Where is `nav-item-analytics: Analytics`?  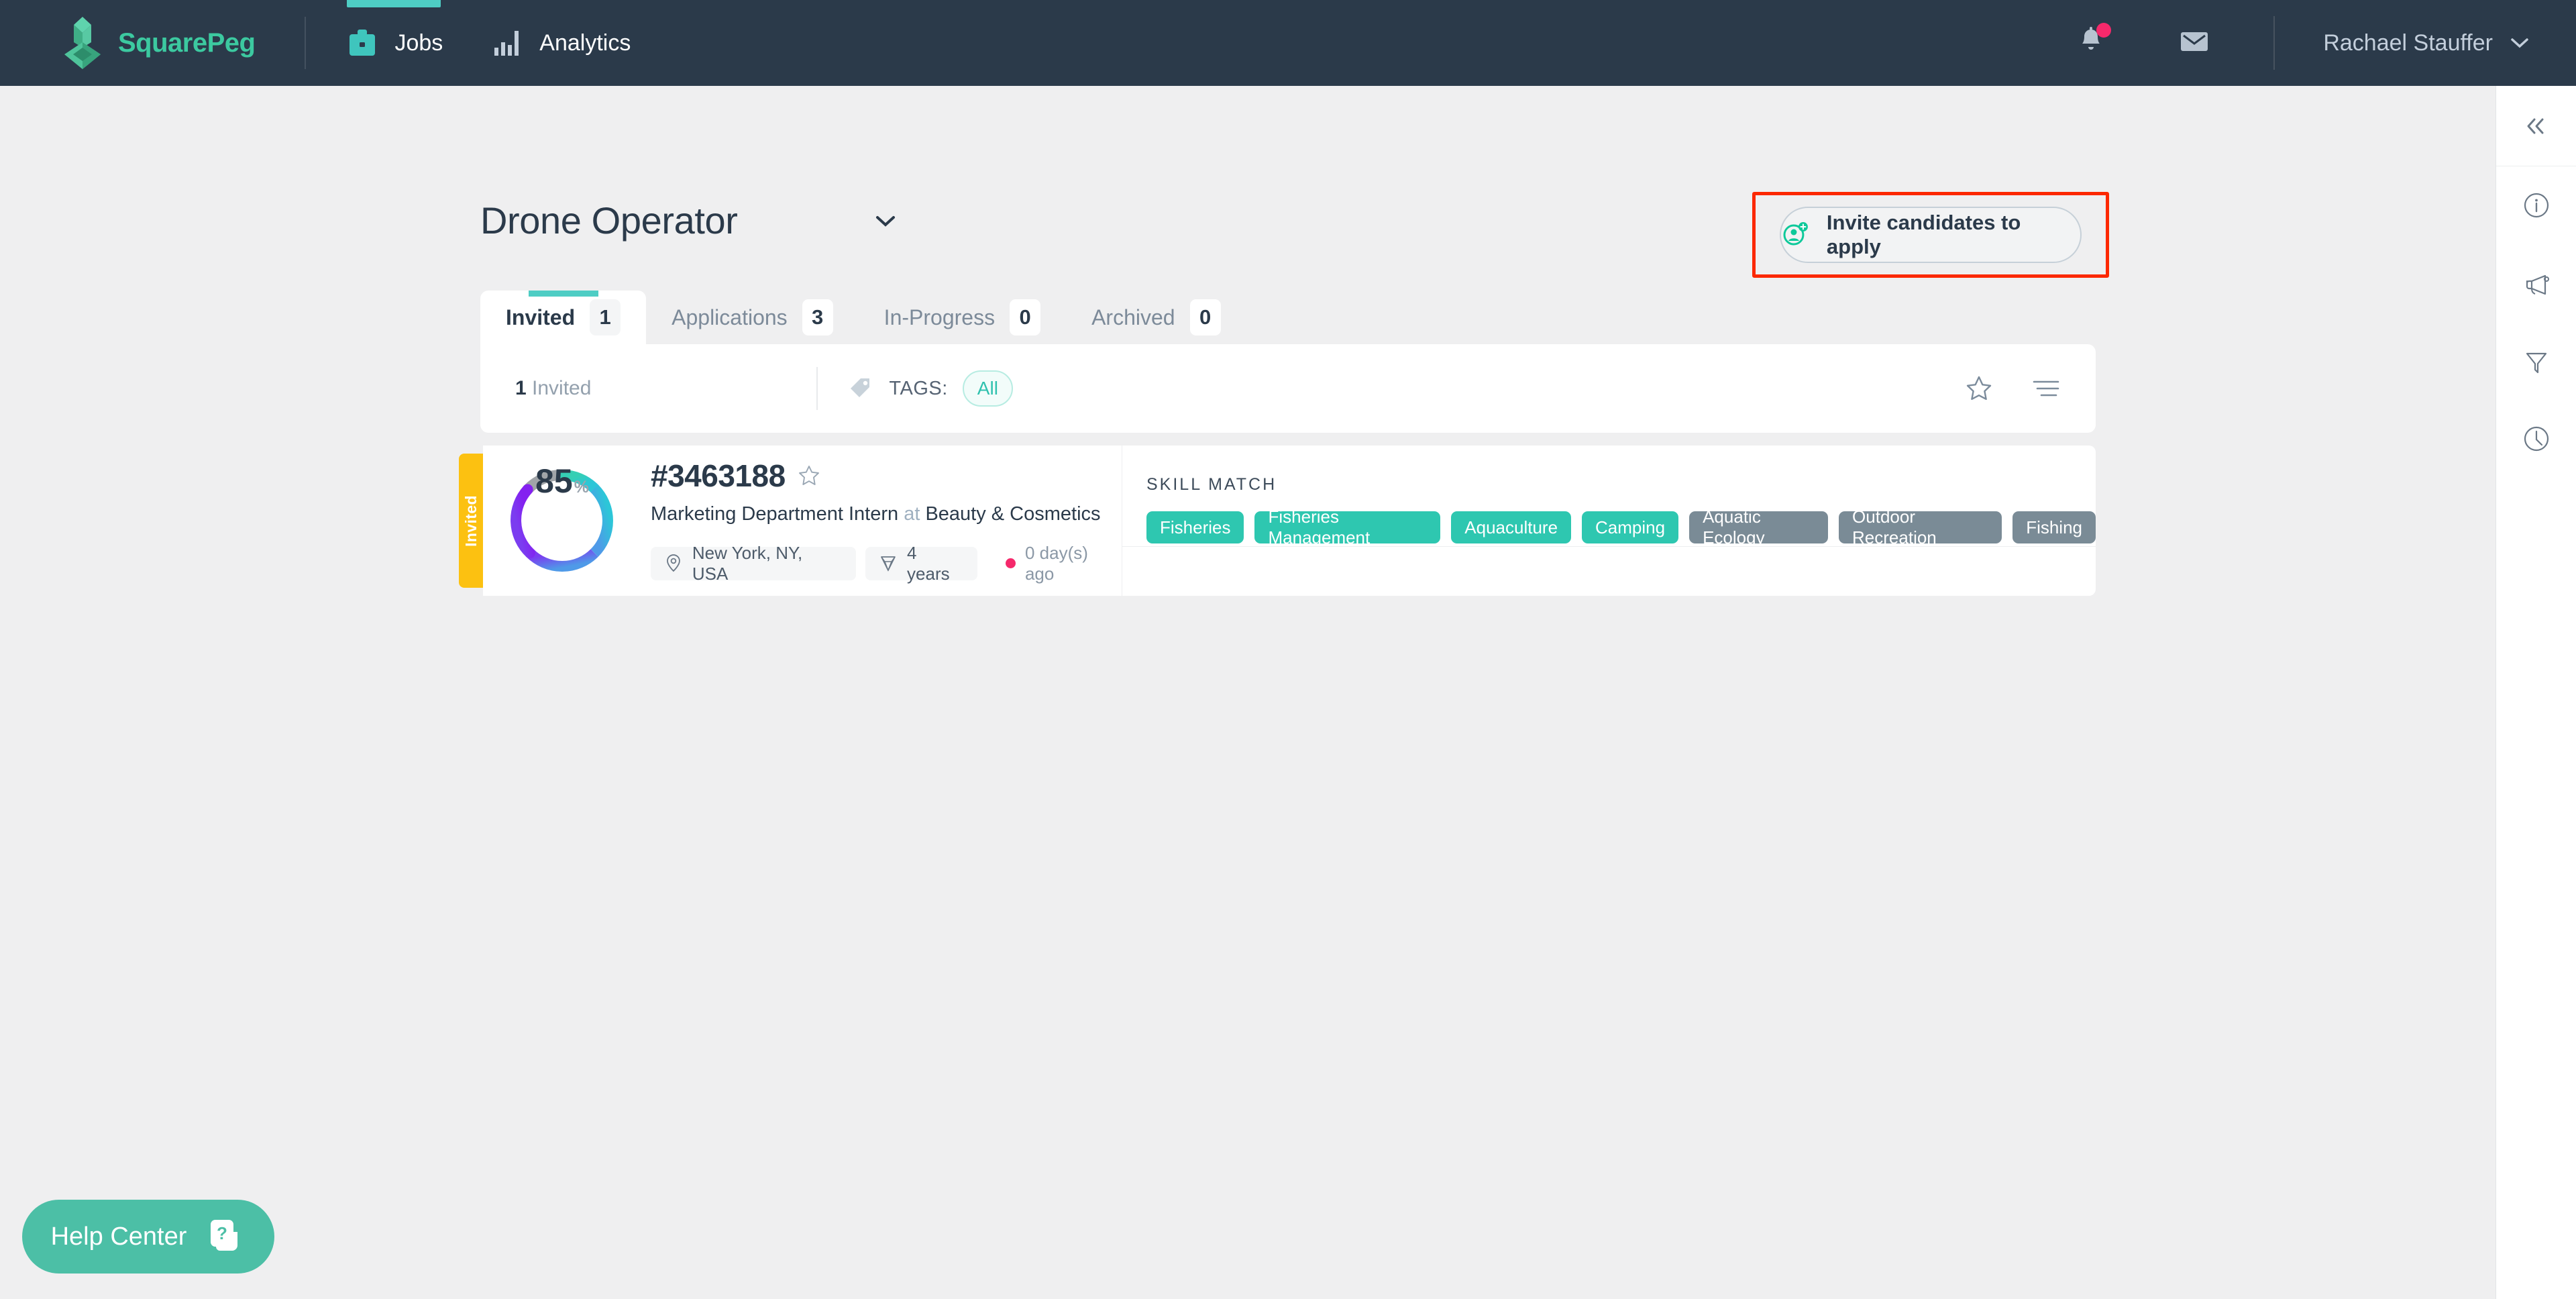
nav-item-analytics: Analytics is located at coordinates (560, 43).